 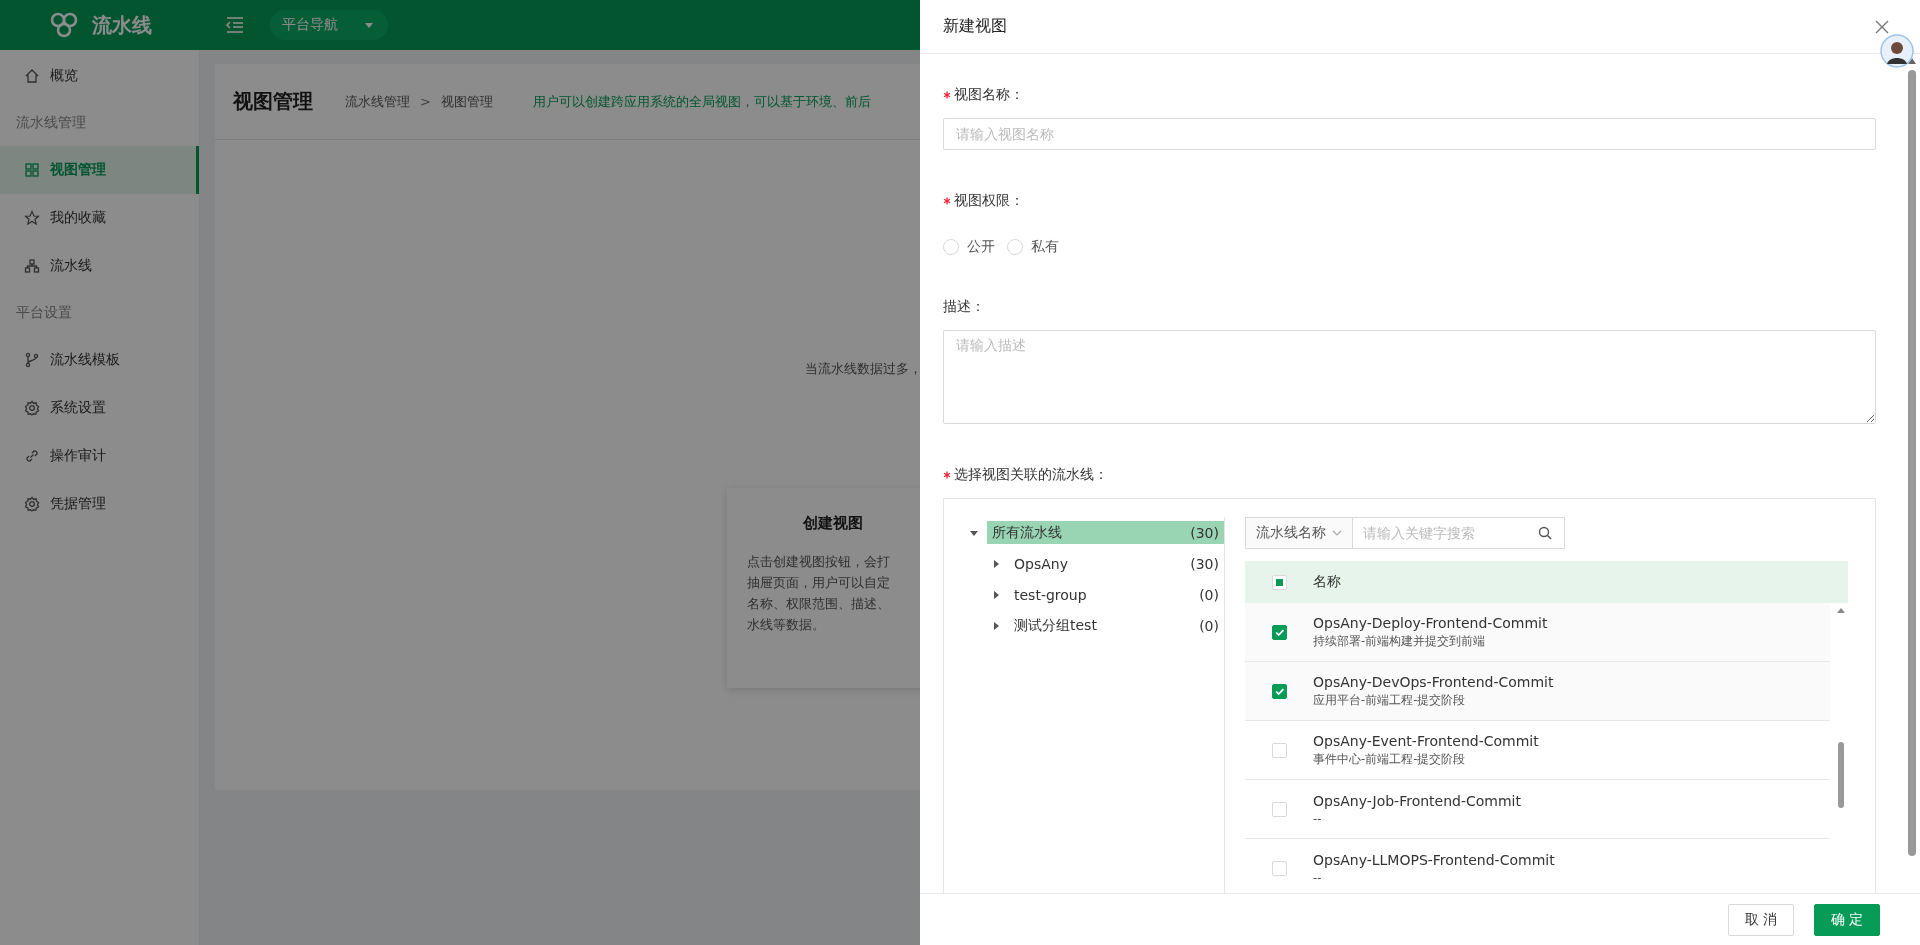 I want to click on select-all-checkbox, so click(x=1279, y=582).